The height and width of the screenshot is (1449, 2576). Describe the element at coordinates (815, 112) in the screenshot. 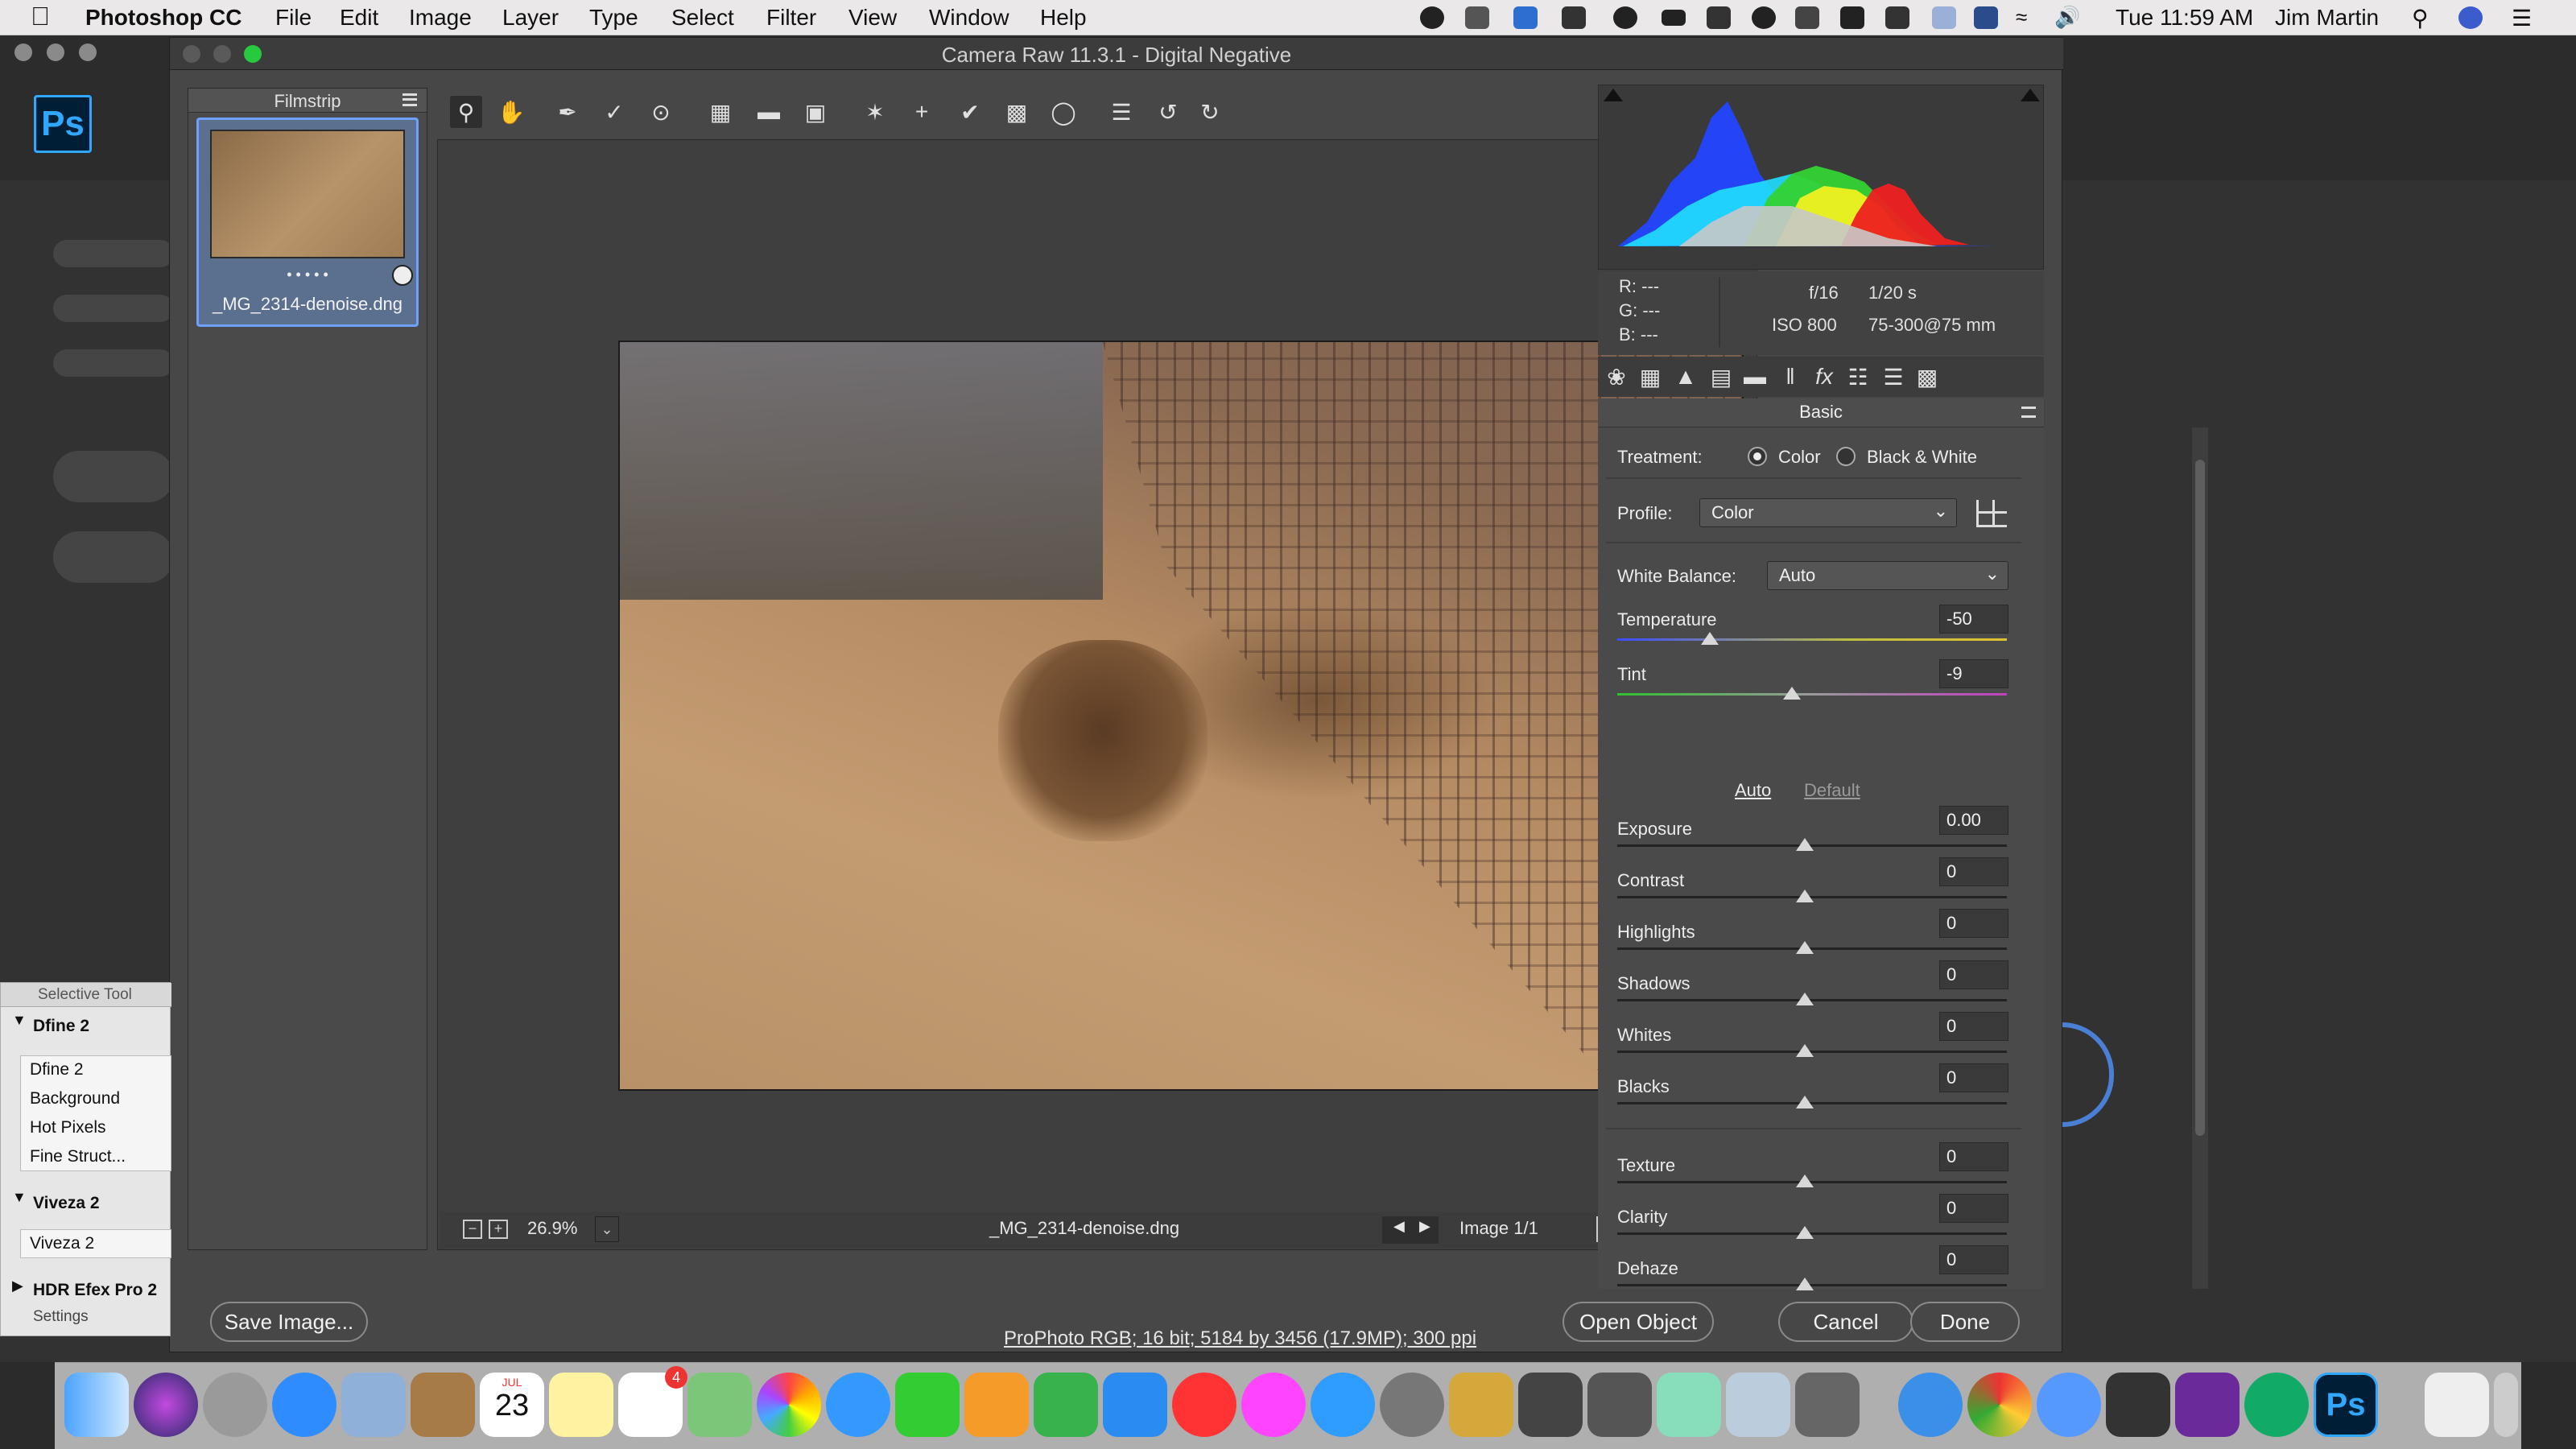

I see `transform-tool-icon: ▣` at that location.